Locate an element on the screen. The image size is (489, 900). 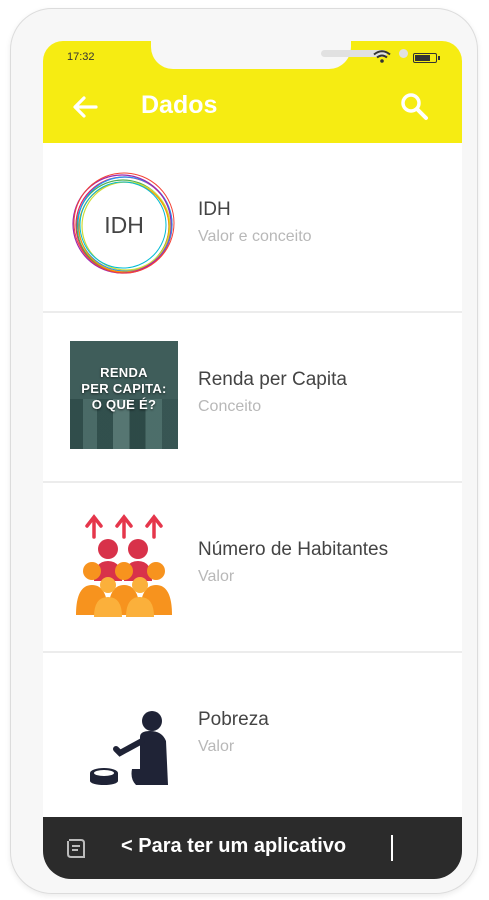
notes-icon is located at coordinates (76, 849).